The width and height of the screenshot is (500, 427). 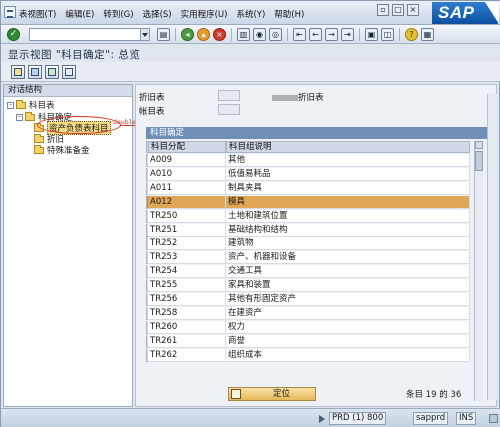 I want to click on annotation-oval, so click(x=79, y=125).